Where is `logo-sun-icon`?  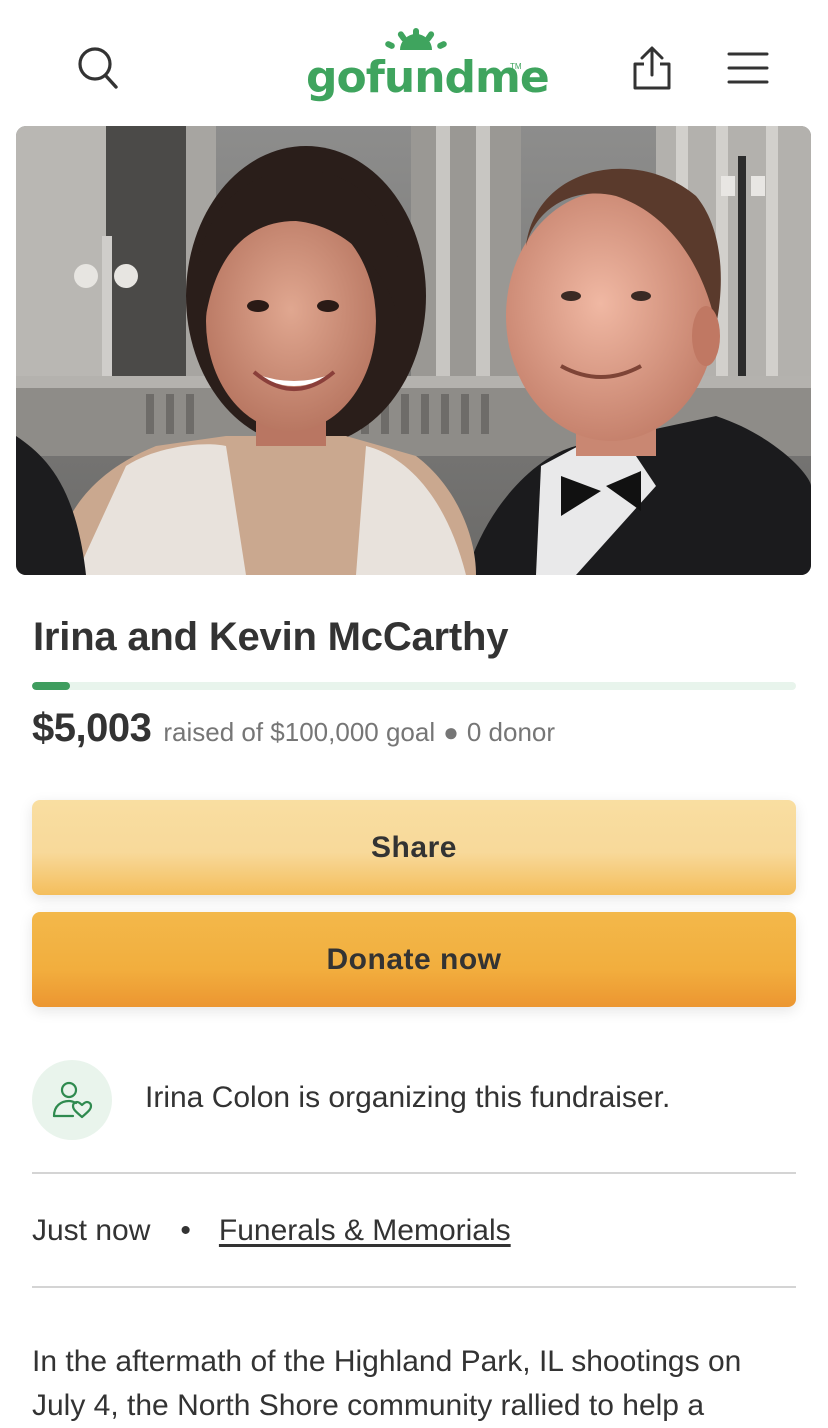
logo-sun-icon is located at coordinates (416, 39).